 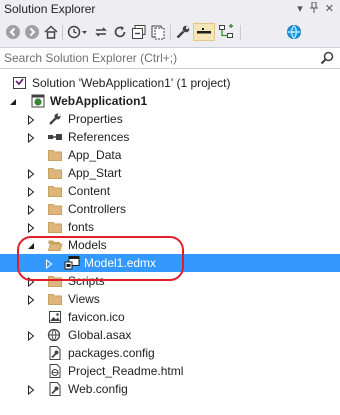 I want to click on forward-button, so click(x=32, y=32).